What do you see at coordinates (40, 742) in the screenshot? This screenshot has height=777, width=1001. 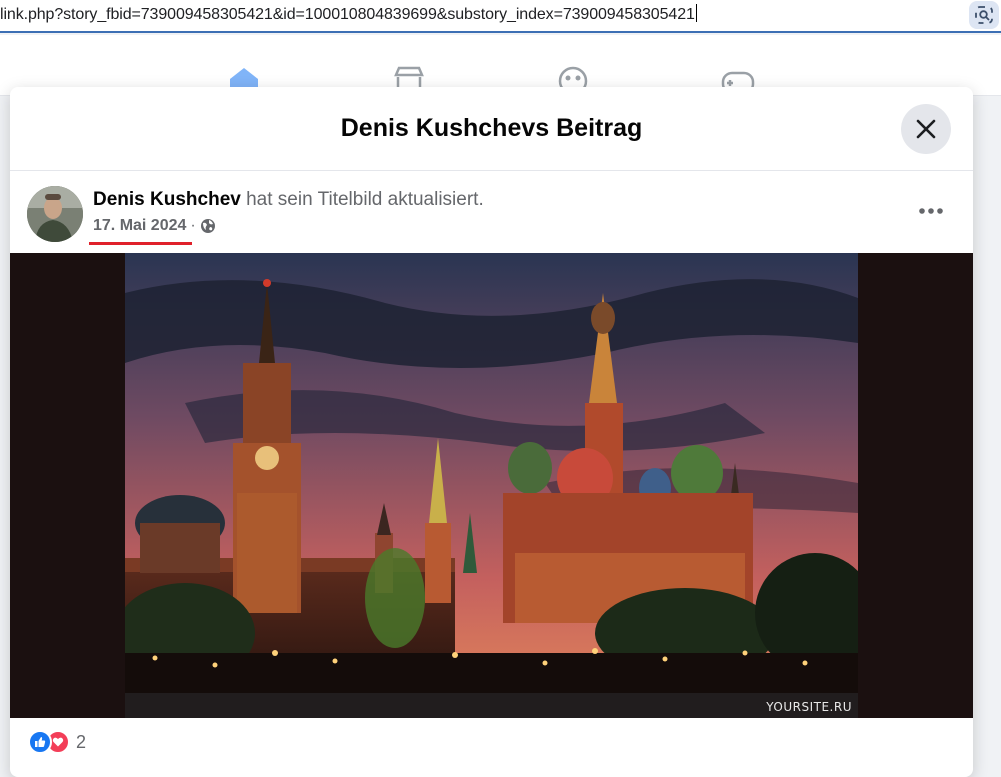 I see `like-icon` at bounding box center [40, 742].